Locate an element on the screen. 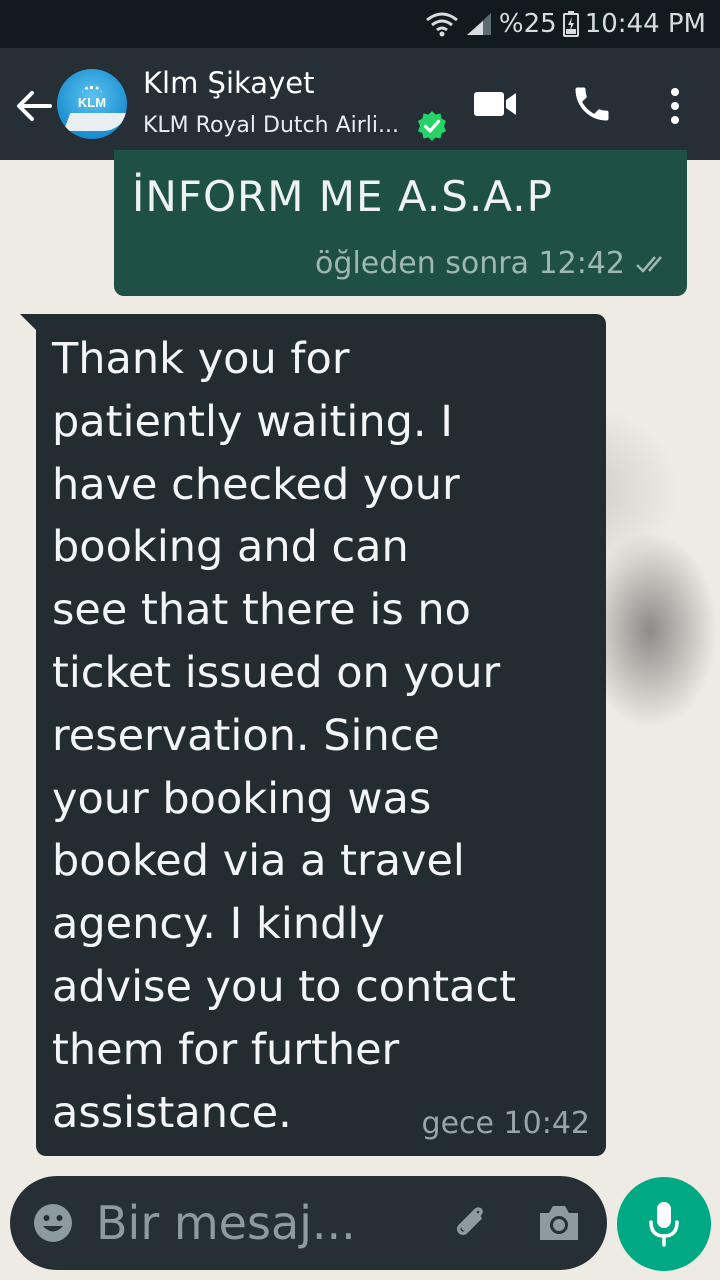 The image size is (720, 1280). battery-percent: %25 is located at coordinates (527, 24).